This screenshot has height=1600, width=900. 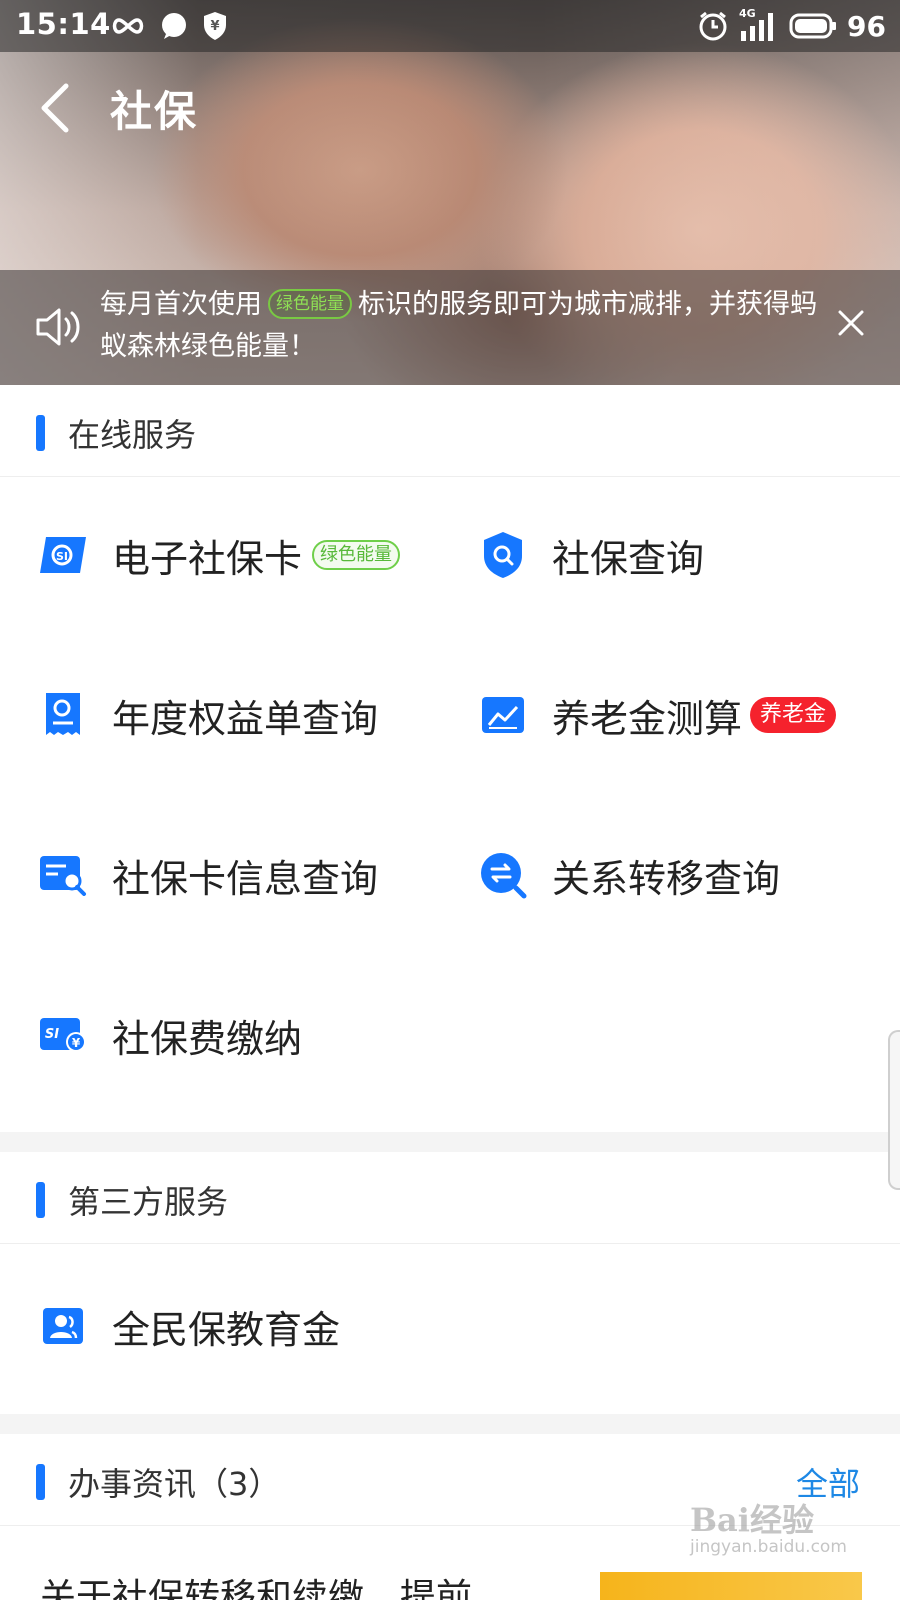 I want to click on transfer-search-icon, so click(x=503, y=875).